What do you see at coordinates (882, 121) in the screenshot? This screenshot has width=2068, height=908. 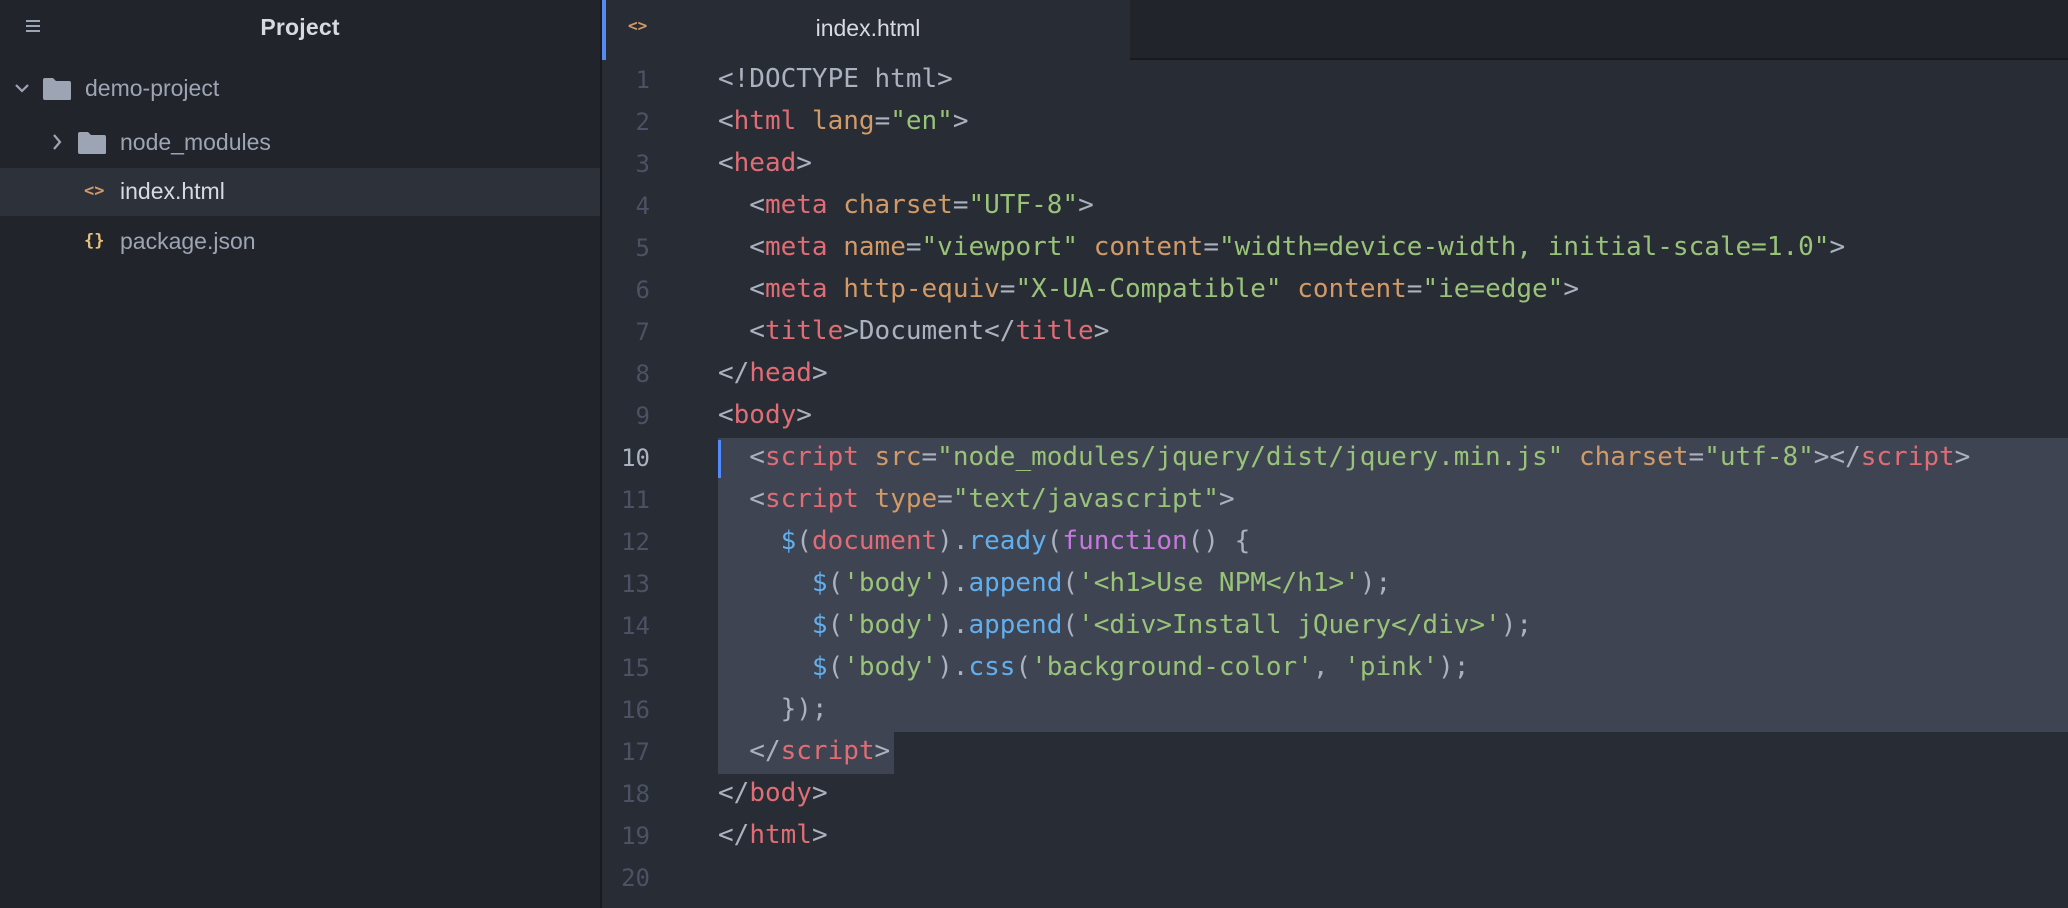 I see `code-token: =` at bounding box center [882, 121].